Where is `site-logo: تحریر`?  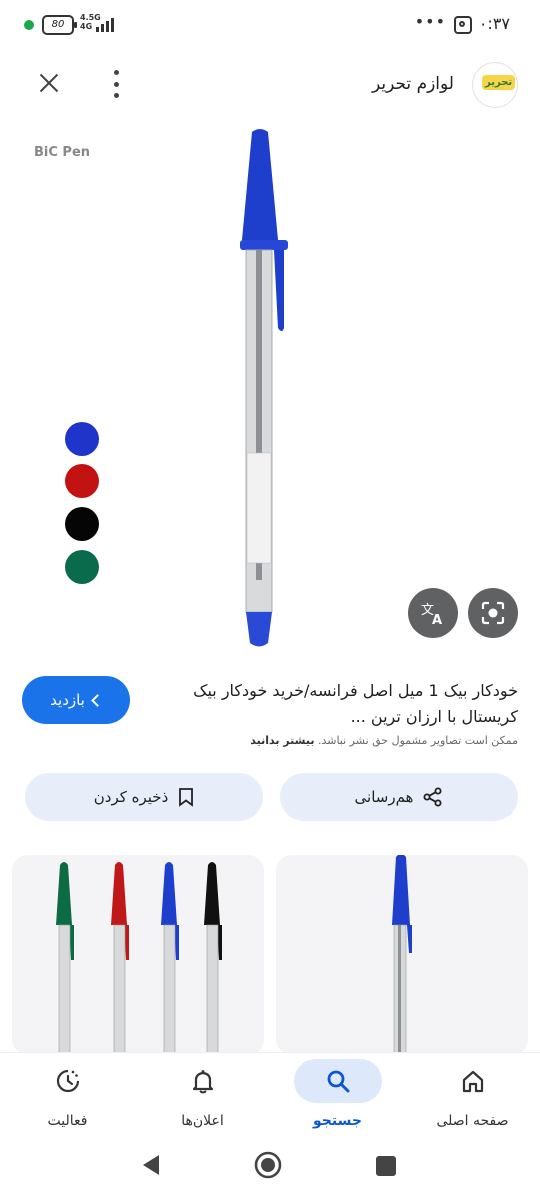 site-logo: تحریر is located at coordinates (495, 85).